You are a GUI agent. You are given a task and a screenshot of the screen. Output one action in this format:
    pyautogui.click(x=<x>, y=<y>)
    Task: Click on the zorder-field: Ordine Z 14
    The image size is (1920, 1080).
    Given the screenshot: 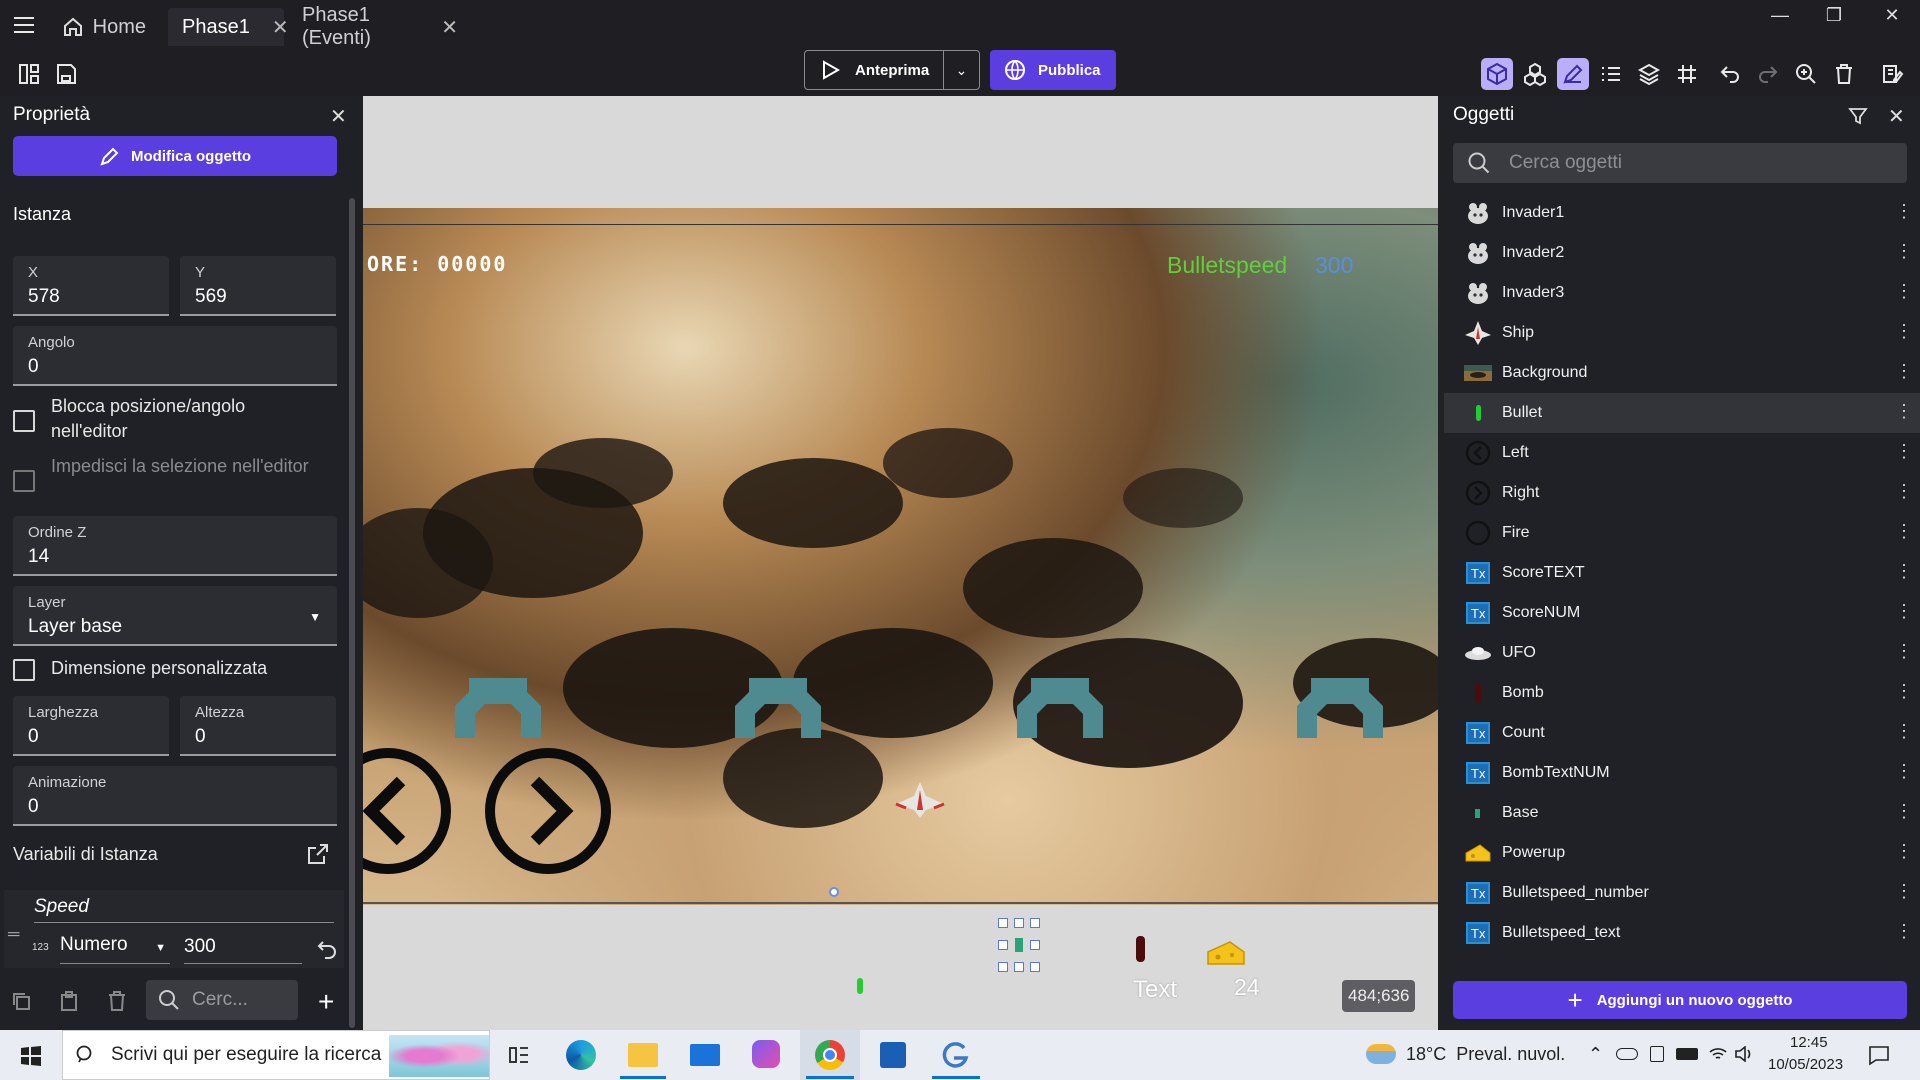 What is the action you would take?
    pyautogui.click(x=175, y=546)
    